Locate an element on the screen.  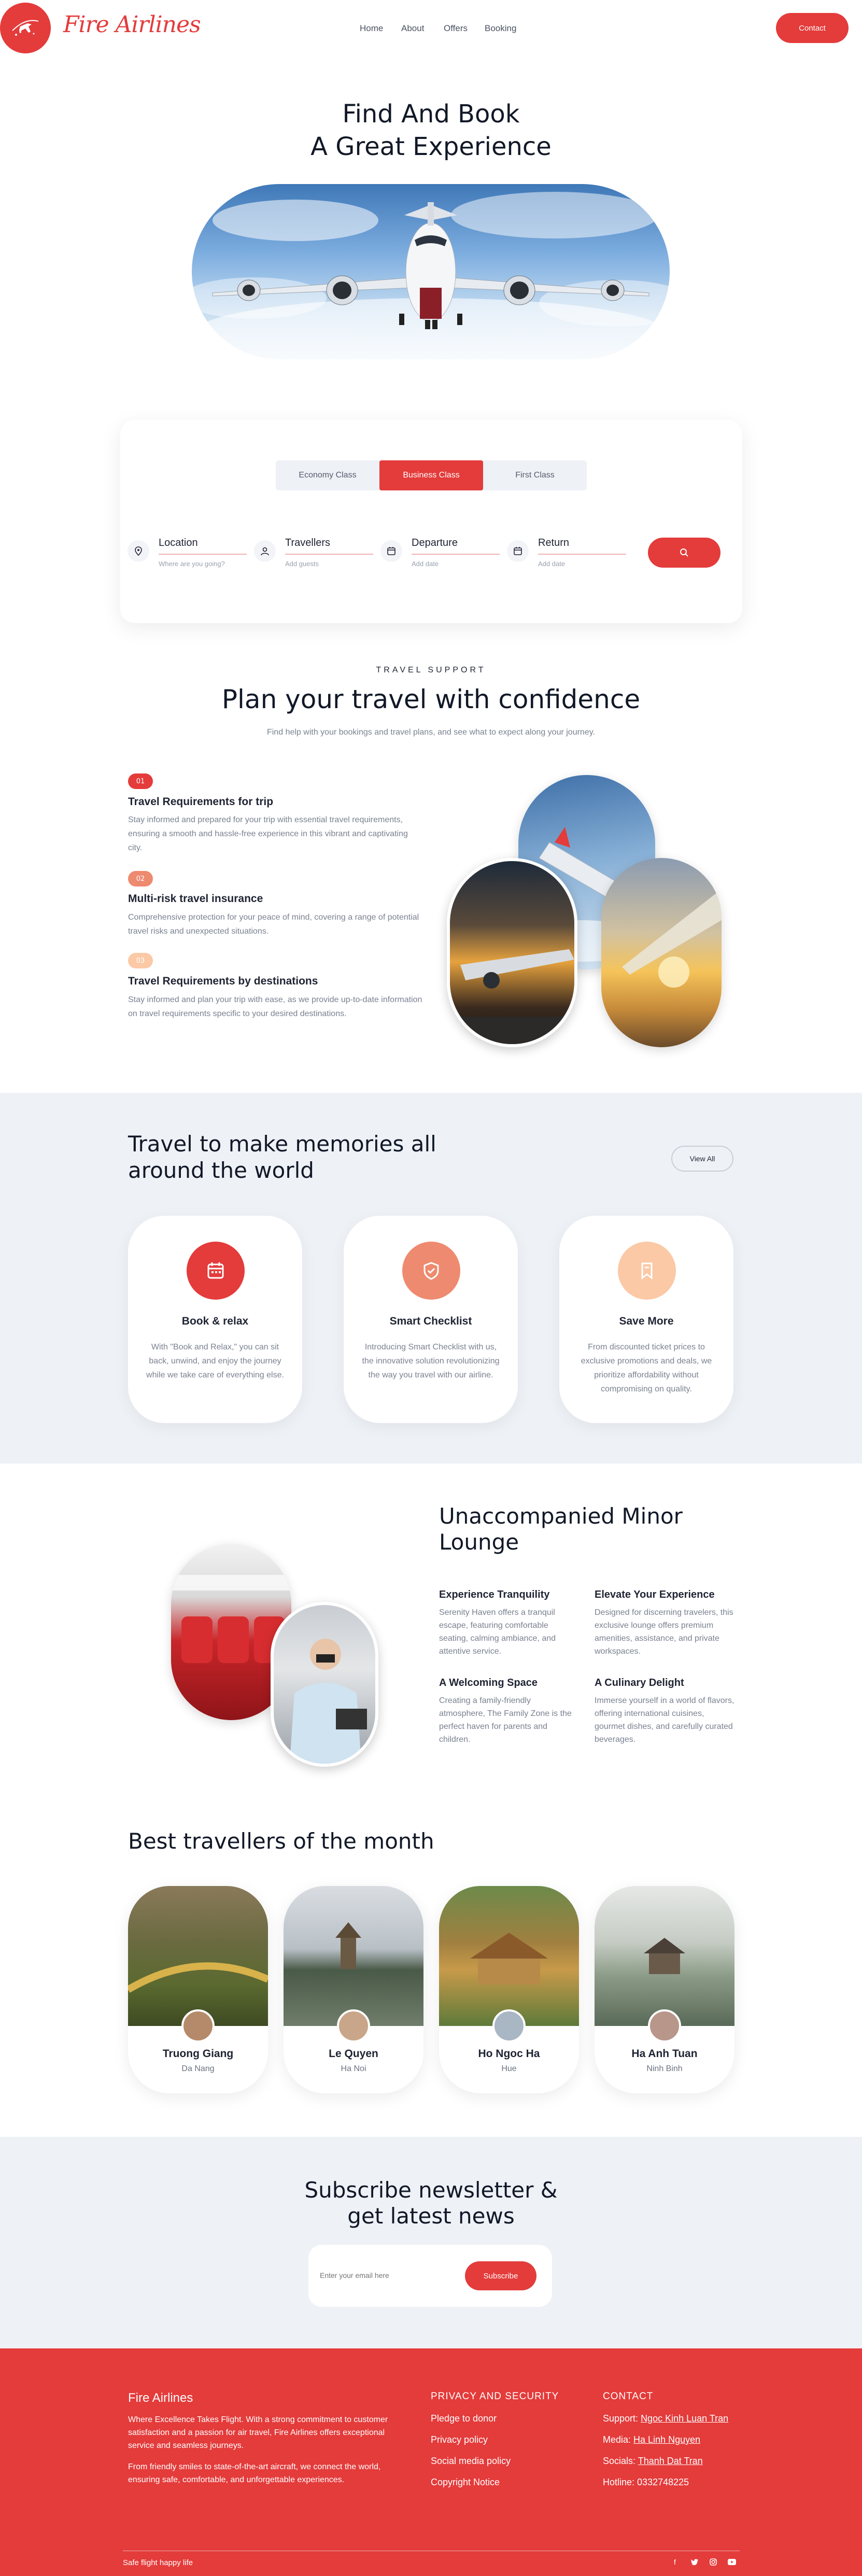
contact-hotline-value: 0332748225 is located at coordinates (663, 2482).